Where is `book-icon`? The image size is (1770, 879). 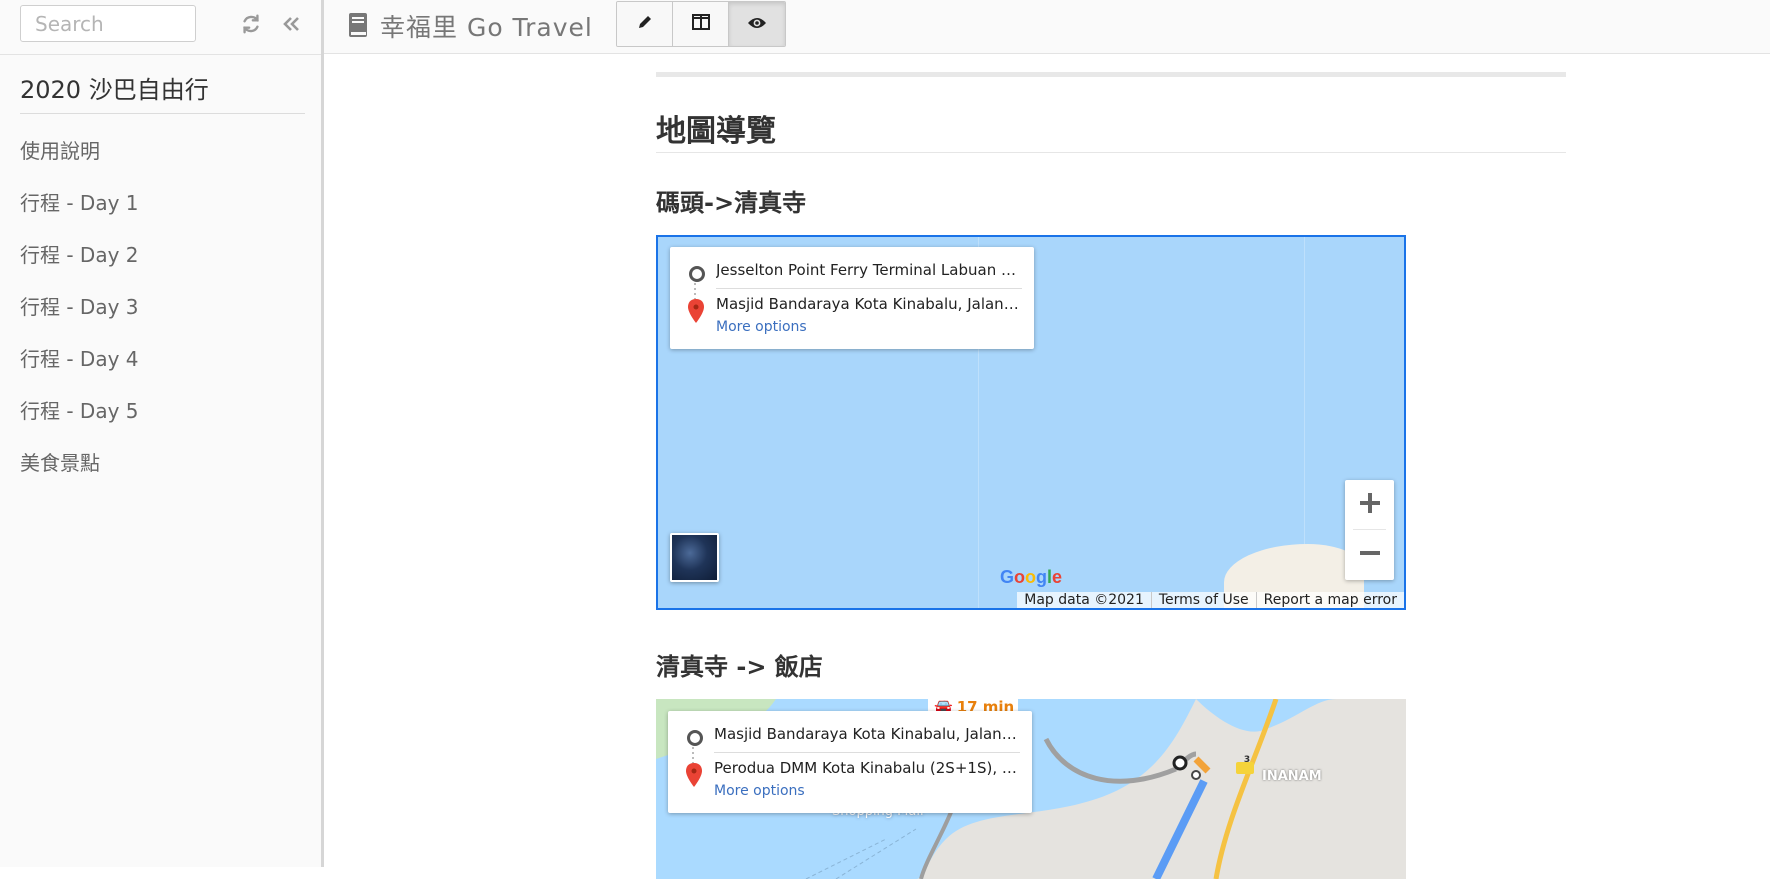
book-icon is located at coordinates (358, 25).